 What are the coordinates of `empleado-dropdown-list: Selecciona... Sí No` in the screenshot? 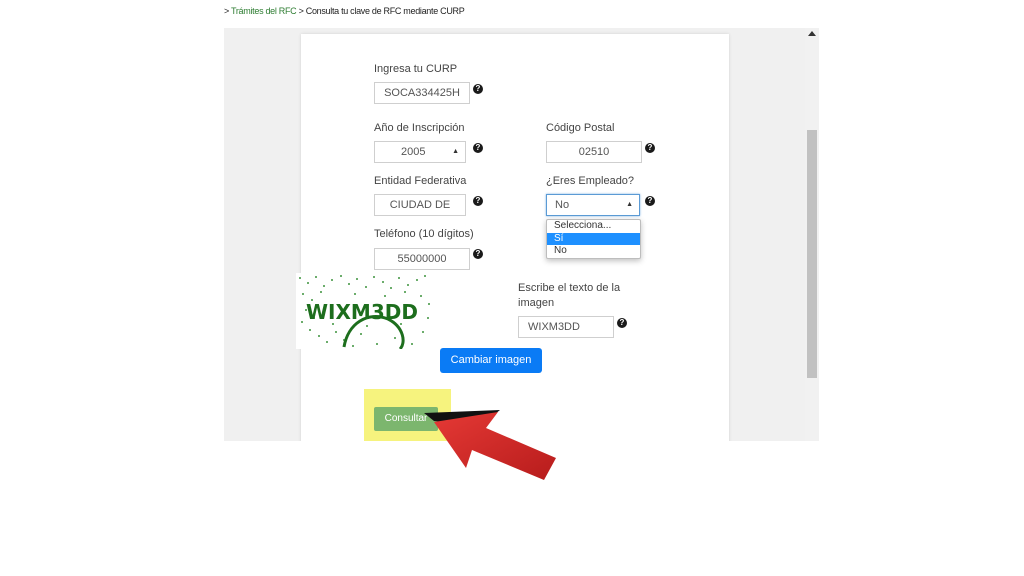 It's located at (593, 239).